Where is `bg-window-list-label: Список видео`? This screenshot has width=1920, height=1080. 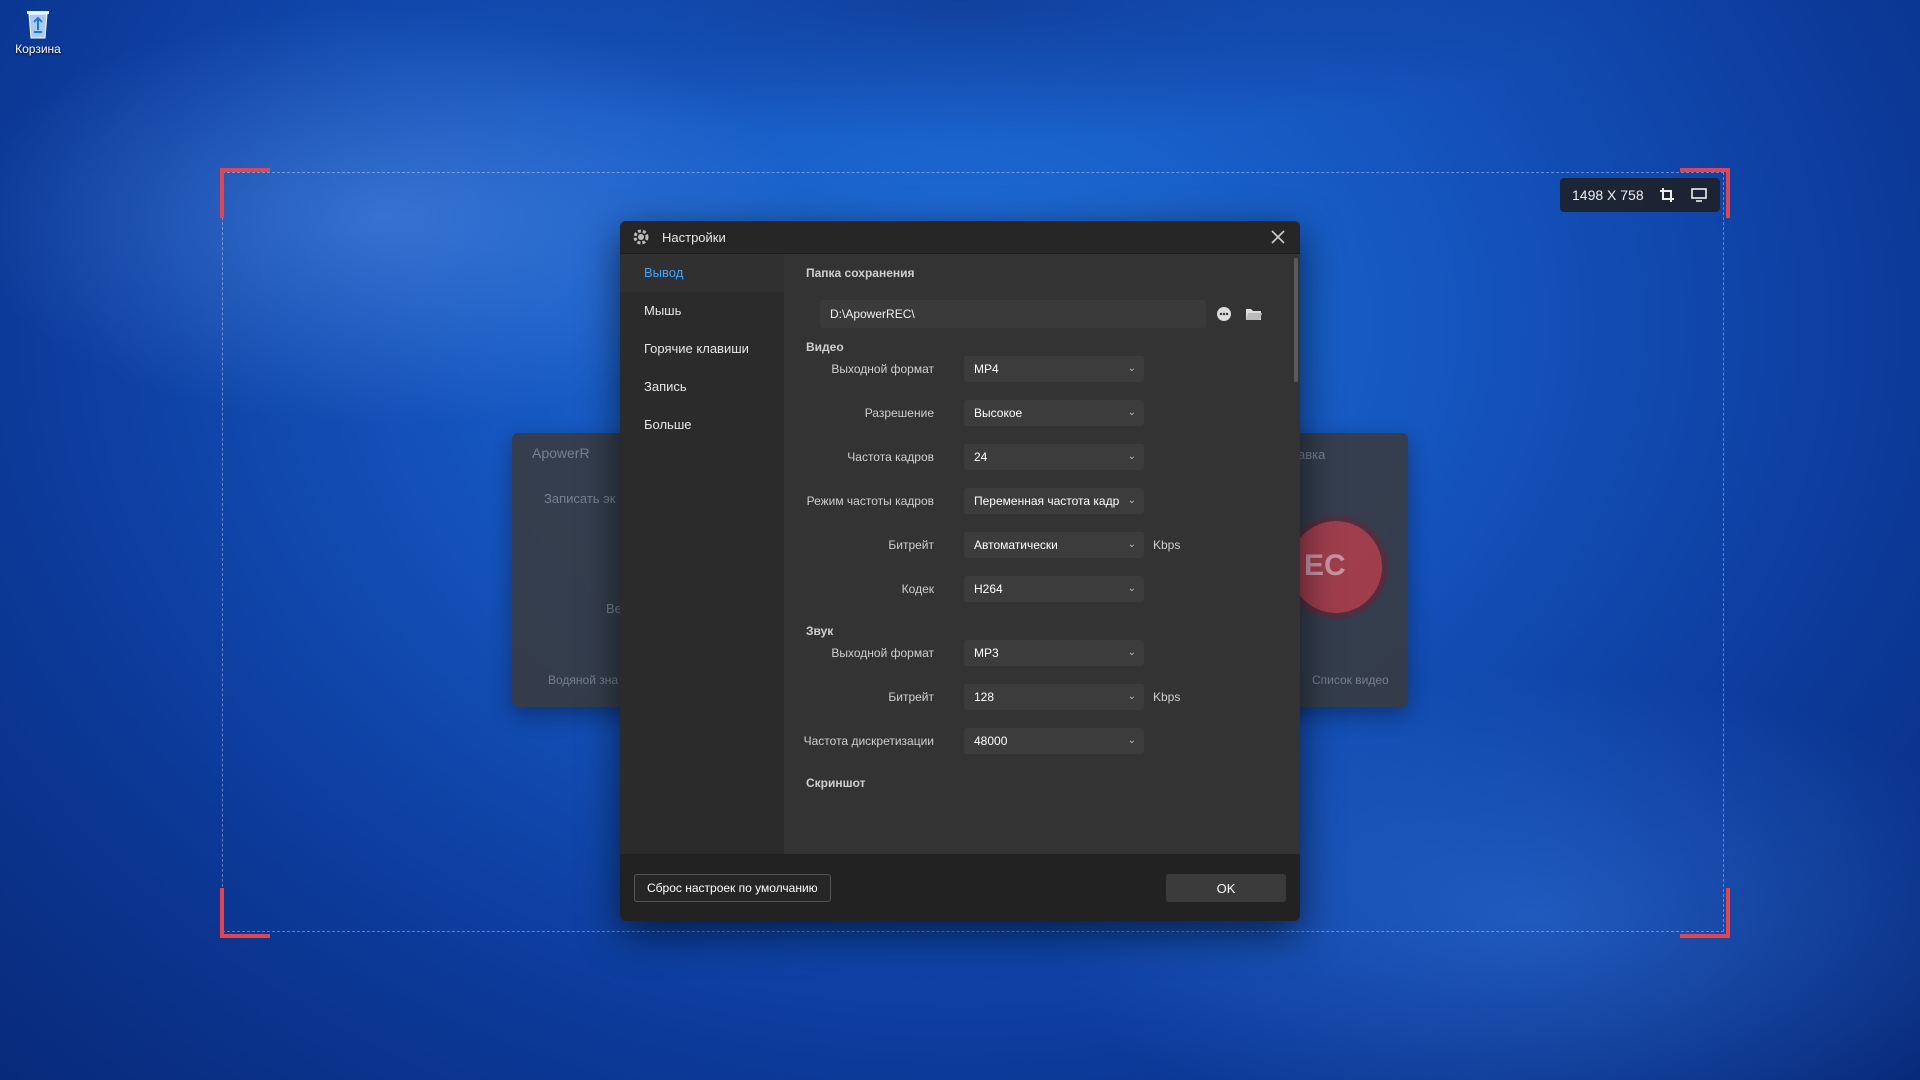 bg-window-list-label: Список видео is located at coordinates (1350, 680).